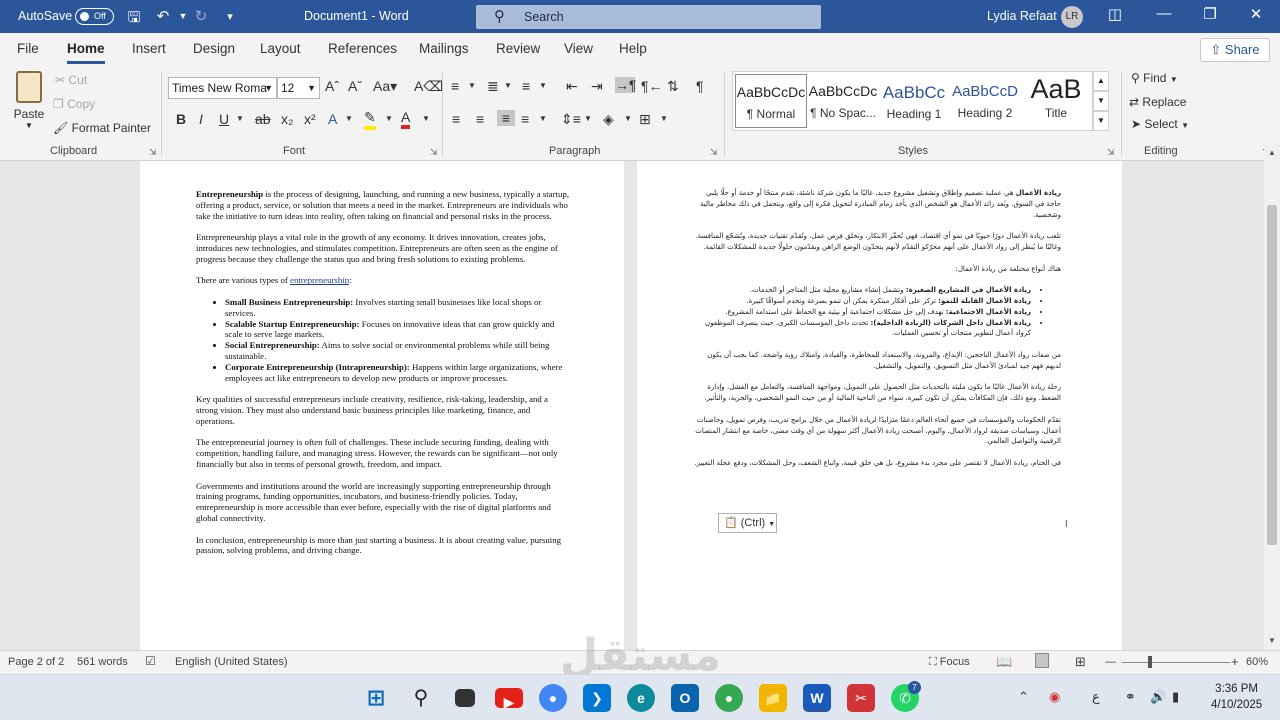 This screenshot has width=1280, height=720. Describe the element at coordinates (861, 698) in the screenshot. I see `snipping-tool-icon: ✂` at that location.